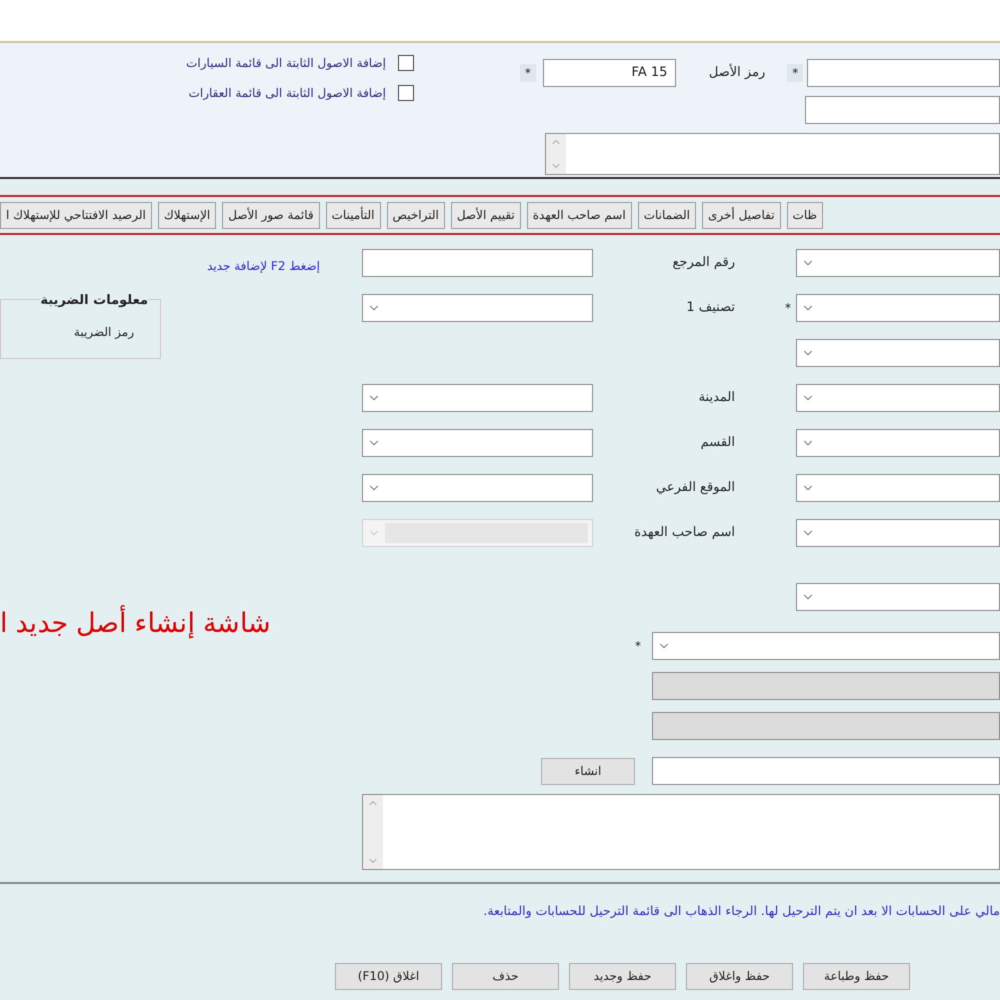 The image size is (1000, 1000). Describe the element at coordinates (505, 976) in the screenshot. I see `action-button: حذف` at that location.